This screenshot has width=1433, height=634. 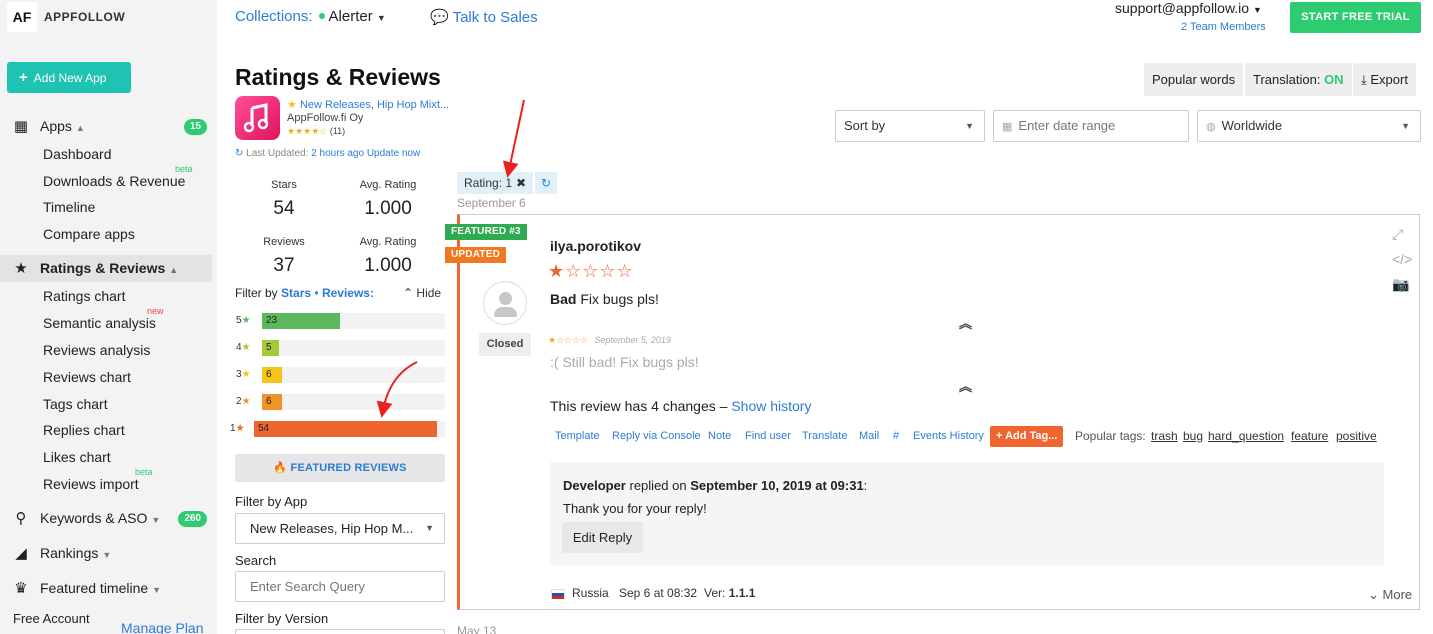 I want to click on app-icon, so click(x=257, y=118).